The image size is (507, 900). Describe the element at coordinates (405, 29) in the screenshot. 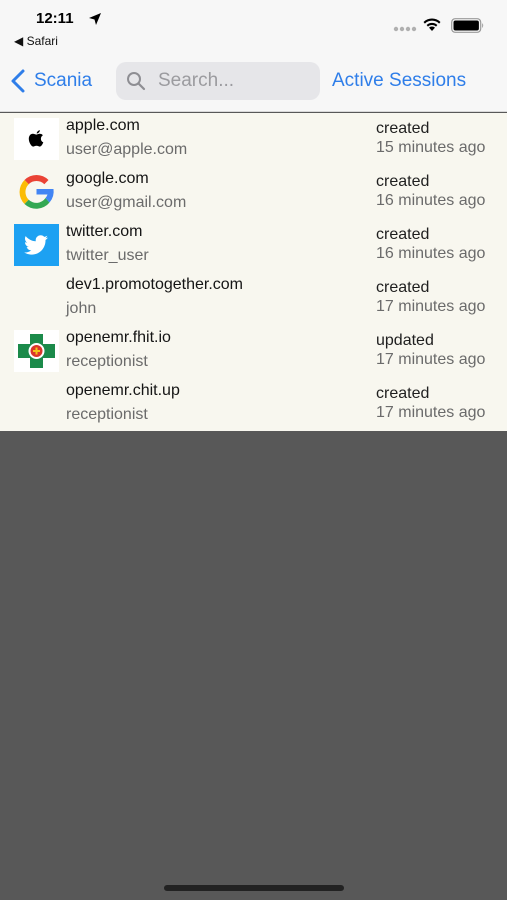

I see `cellular-signal-icon` at that location.